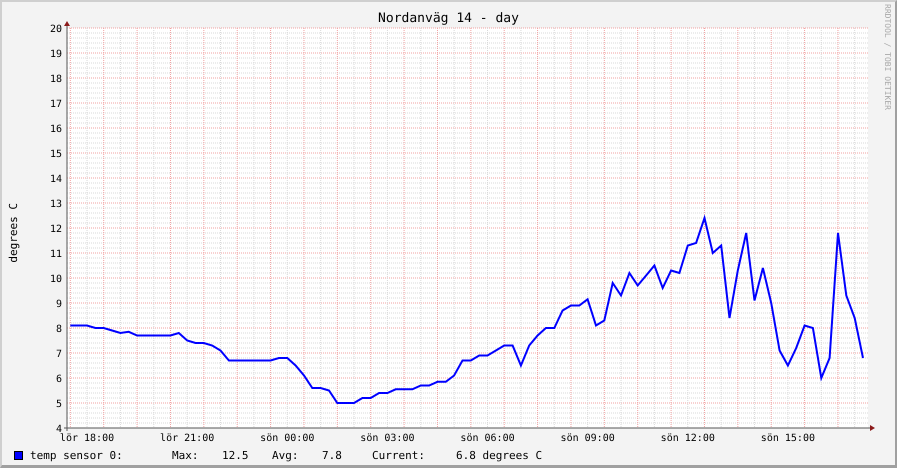 The height and width of the screenshot is (468, 897). What do you see at coordinates (56, 179) in the screenshot?
I see `y-tick-label: 14` at bounding box center [56, 179].